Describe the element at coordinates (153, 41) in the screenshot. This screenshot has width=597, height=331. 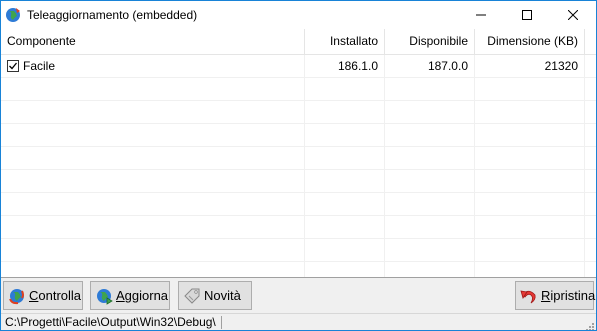
I see `column-header-componente: Componente` at that location.